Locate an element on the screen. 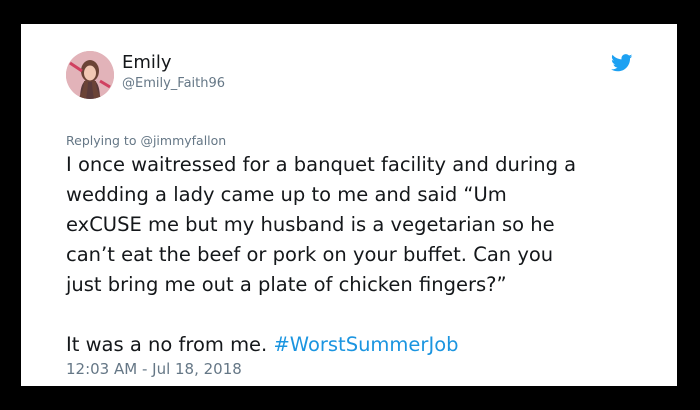 This screenshot has width=700, height=410. author-handle: @Emily_Faith96 is located at coordinates (173, 84).